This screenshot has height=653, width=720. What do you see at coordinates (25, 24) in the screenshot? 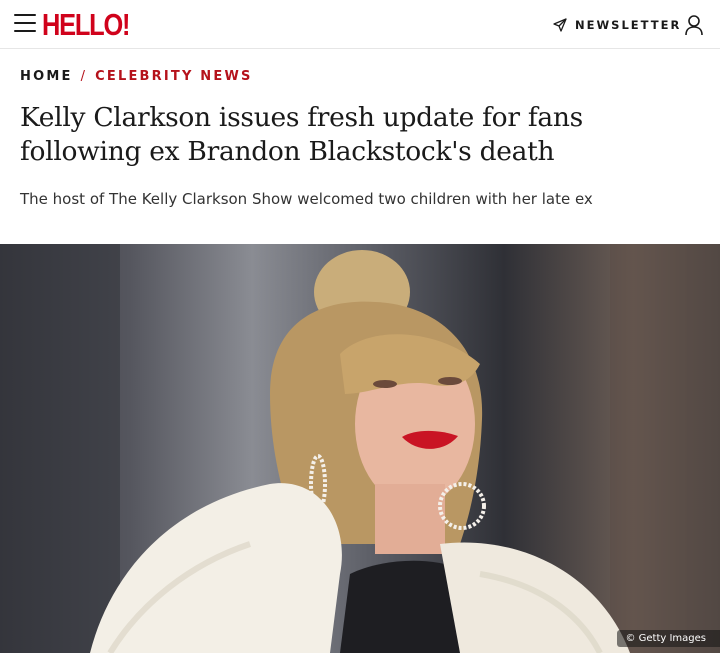
I see `menu-icon` at bounding box center [25, 24].